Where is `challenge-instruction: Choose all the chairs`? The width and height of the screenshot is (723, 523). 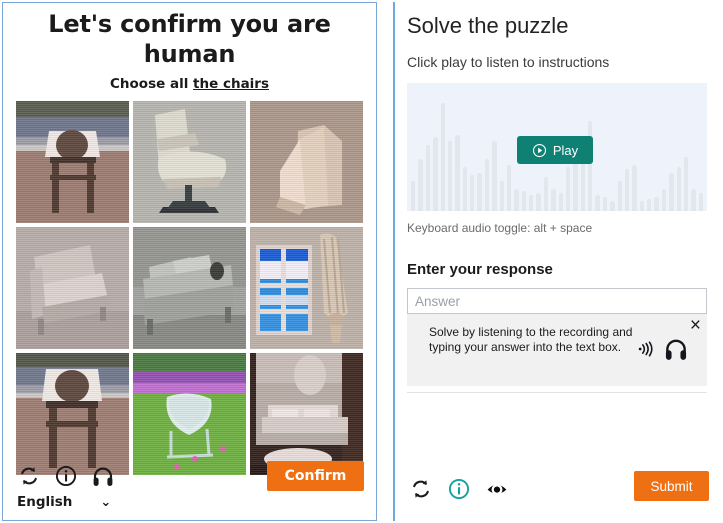
challenge-instruction: Choose all the chairs is located at coordinates (189, 84).